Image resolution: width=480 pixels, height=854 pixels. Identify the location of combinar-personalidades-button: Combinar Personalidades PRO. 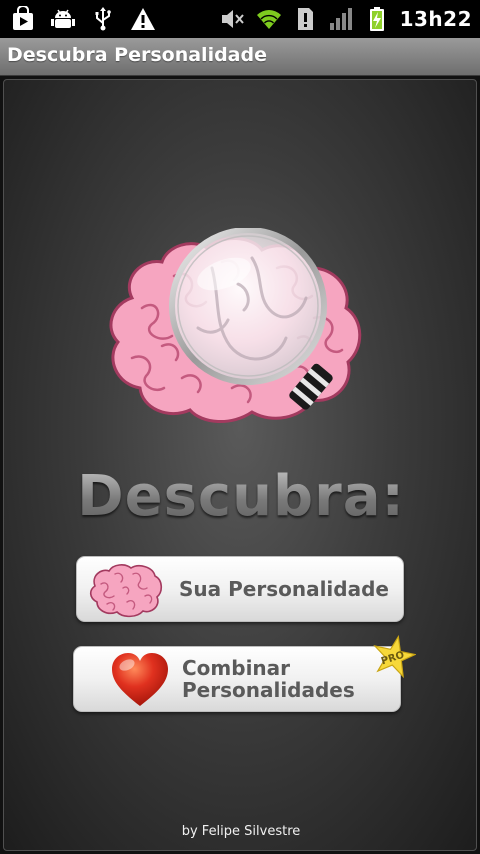
(244, 673).